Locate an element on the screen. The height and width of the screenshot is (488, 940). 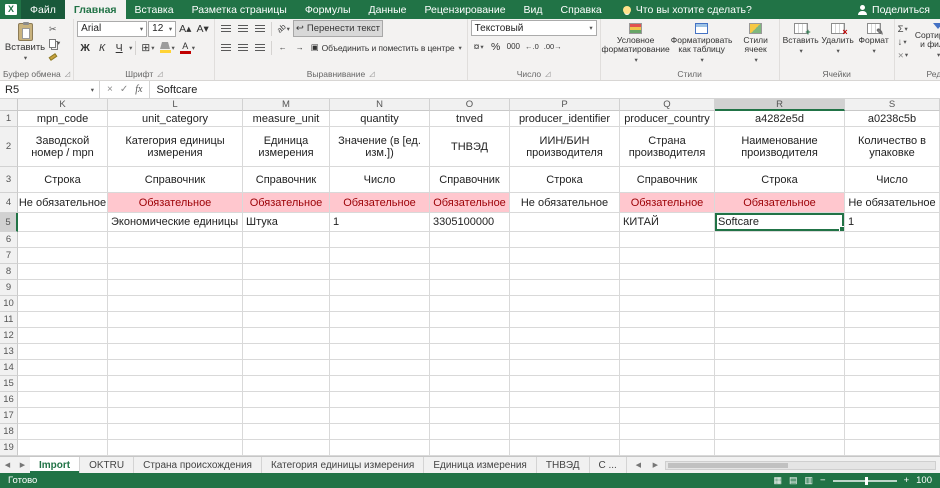
cell-K11 is located at coordinates (63, 320).